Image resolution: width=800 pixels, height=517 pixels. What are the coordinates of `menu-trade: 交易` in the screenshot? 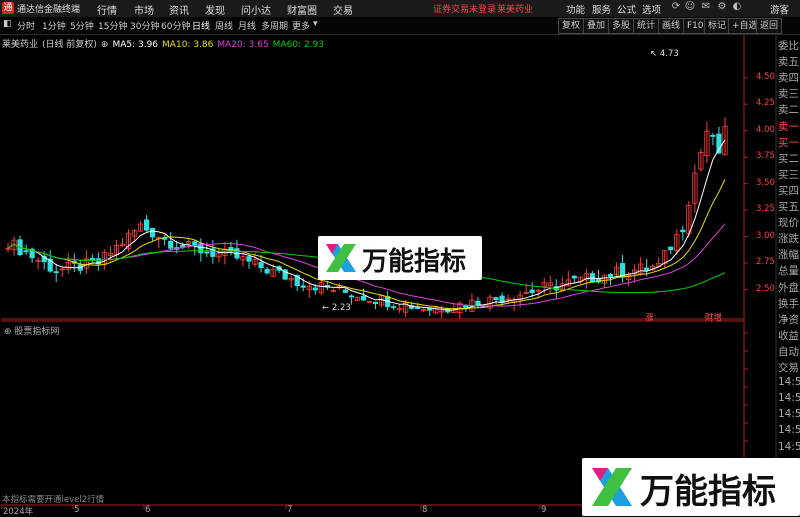 It's located at (343, 9).